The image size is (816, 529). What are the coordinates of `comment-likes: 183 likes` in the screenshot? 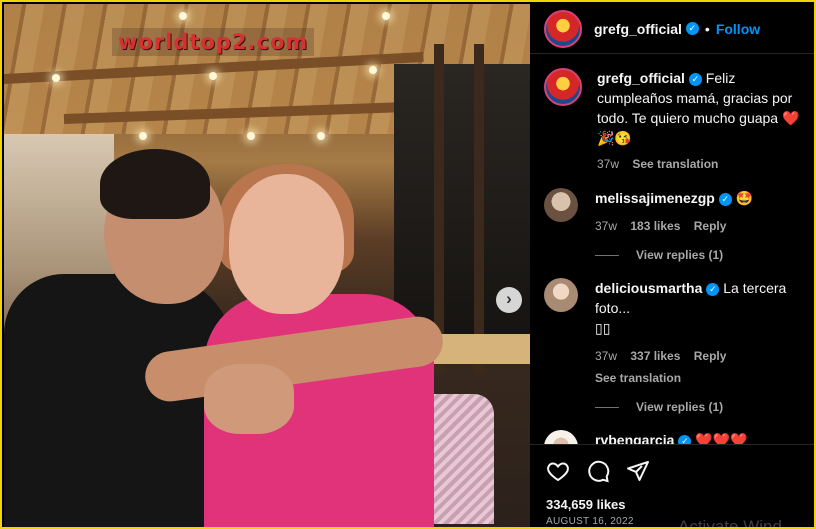 It's located at (655, 226).